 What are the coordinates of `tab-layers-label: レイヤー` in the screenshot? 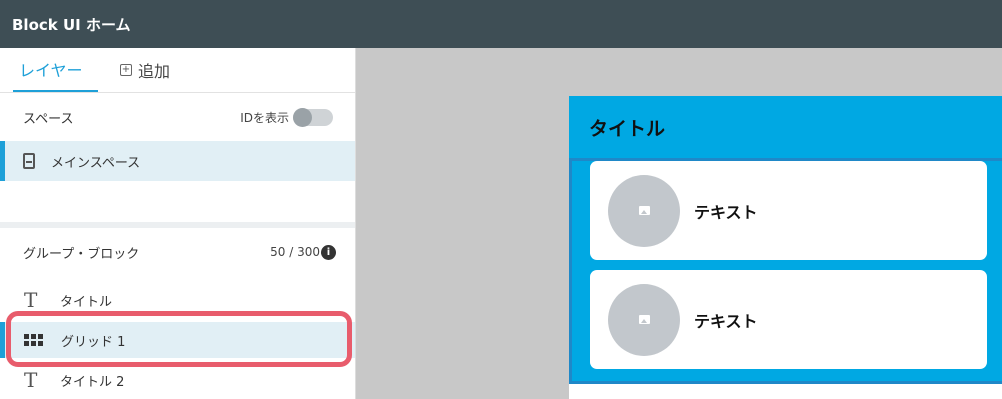 It's located at (51, 70).